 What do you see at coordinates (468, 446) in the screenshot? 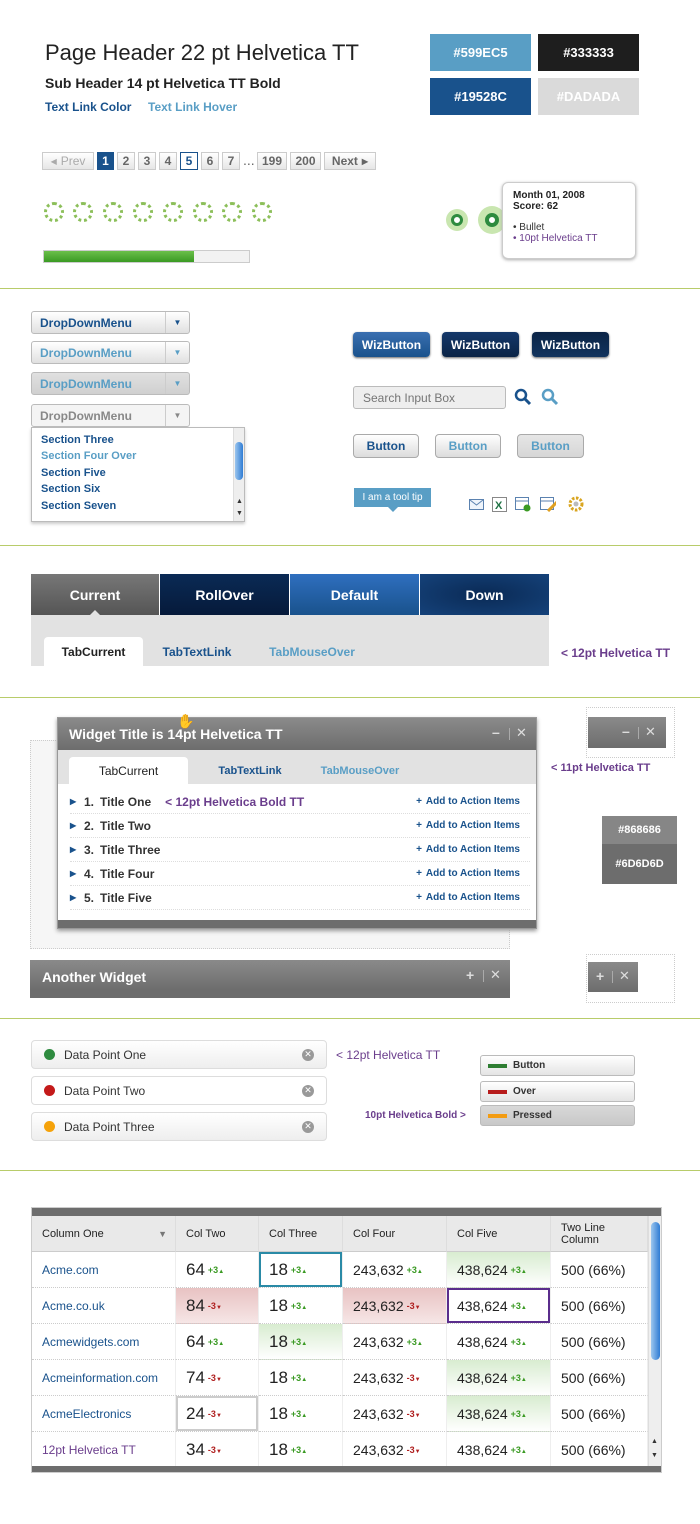
I see `button-hover: Button` at bounding box center [468, 446].